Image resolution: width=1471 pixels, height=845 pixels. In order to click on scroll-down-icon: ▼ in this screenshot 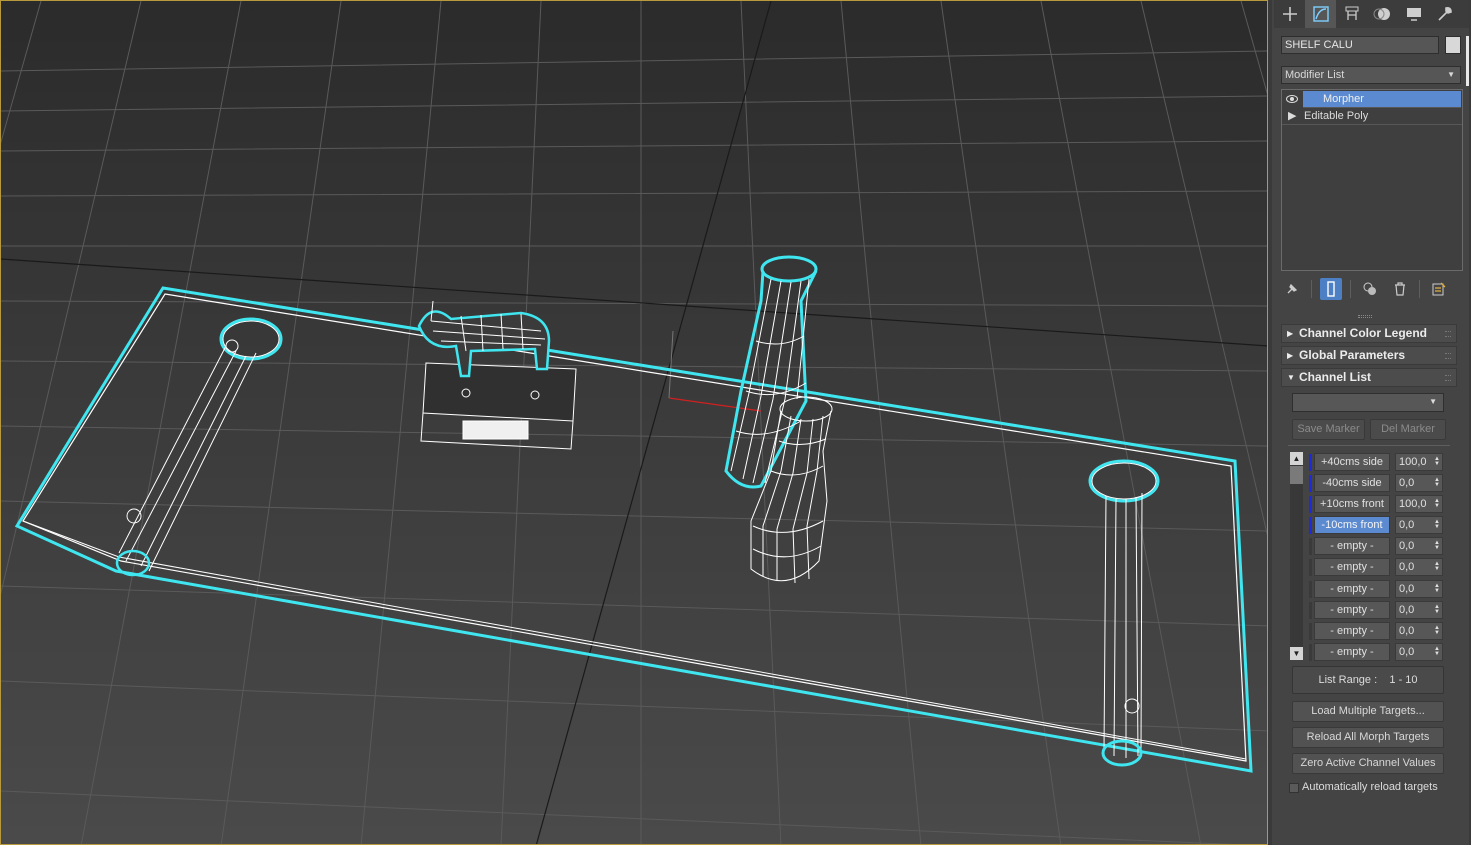, I will do `click(1296, 653)`.